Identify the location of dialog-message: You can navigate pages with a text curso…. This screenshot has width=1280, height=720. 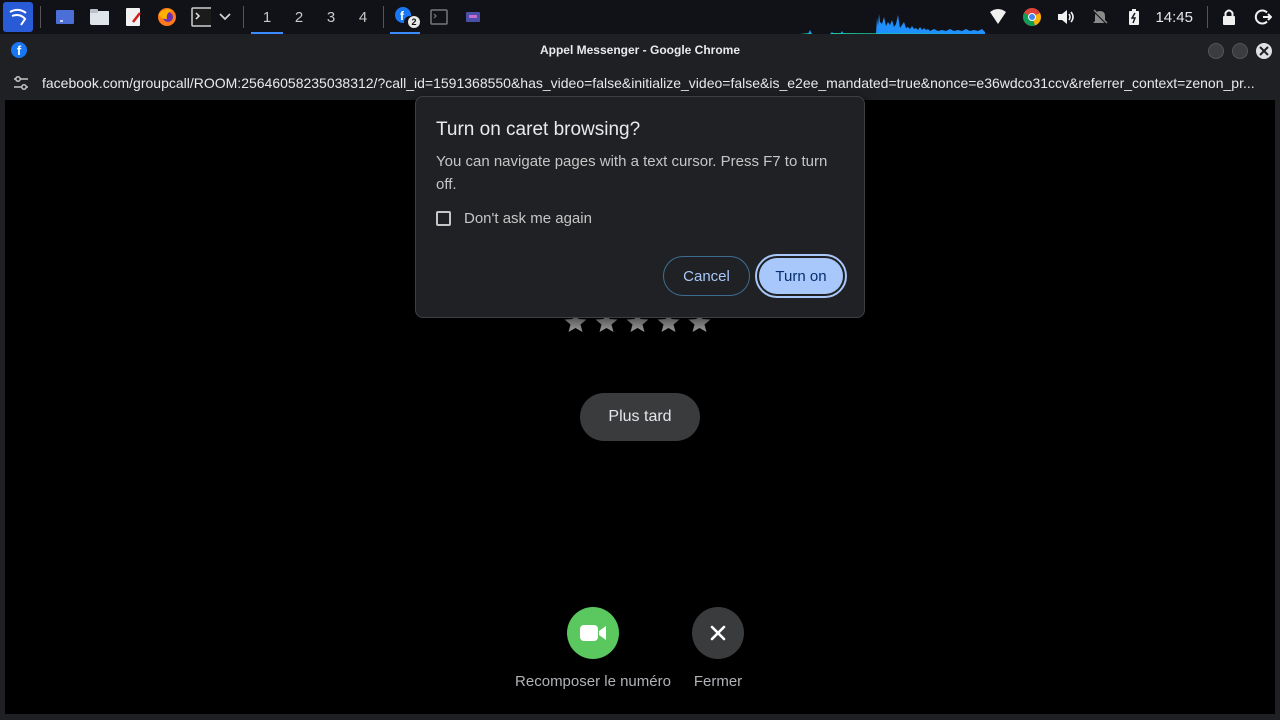
(632, 173).